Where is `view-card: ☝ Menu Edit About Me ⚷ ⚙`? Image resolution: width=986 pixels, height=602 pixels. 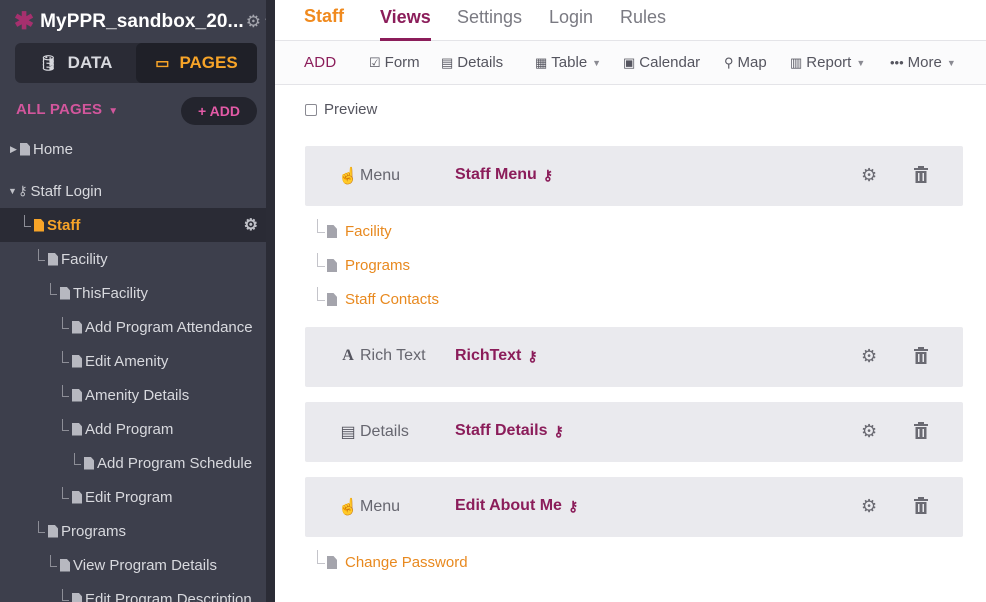
view-card: ☝ Menu Edit About Me ⚷ ⚙ is located at coordinates (634, 507).